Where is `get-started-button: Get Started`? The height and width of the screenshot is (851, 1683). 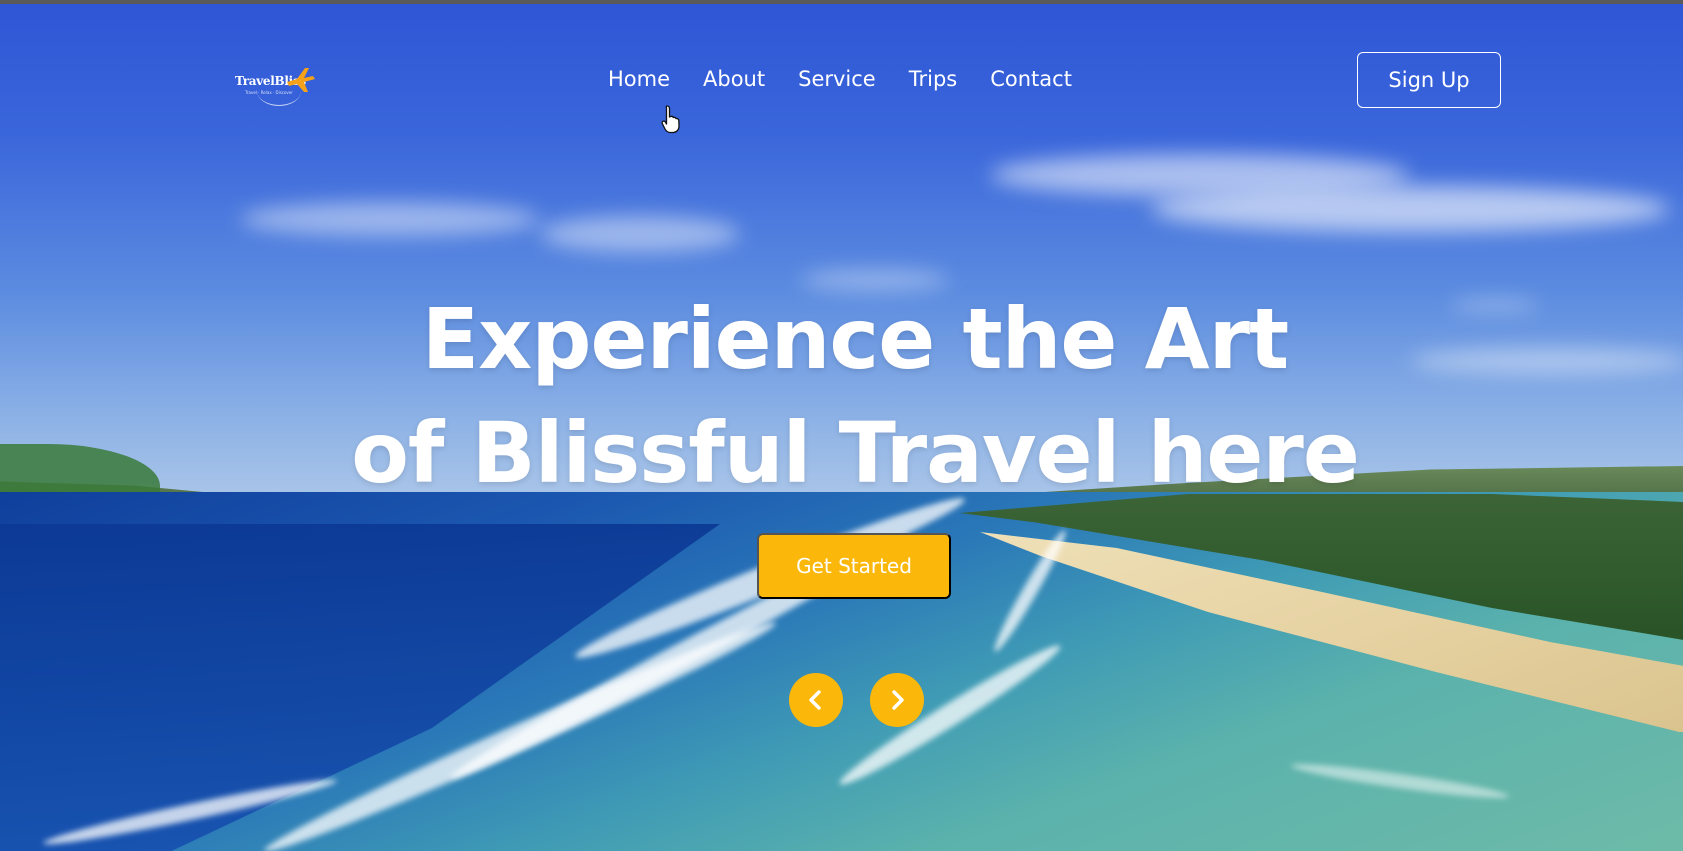
get-started-button: Get Started is located at coordinates (854, 566).